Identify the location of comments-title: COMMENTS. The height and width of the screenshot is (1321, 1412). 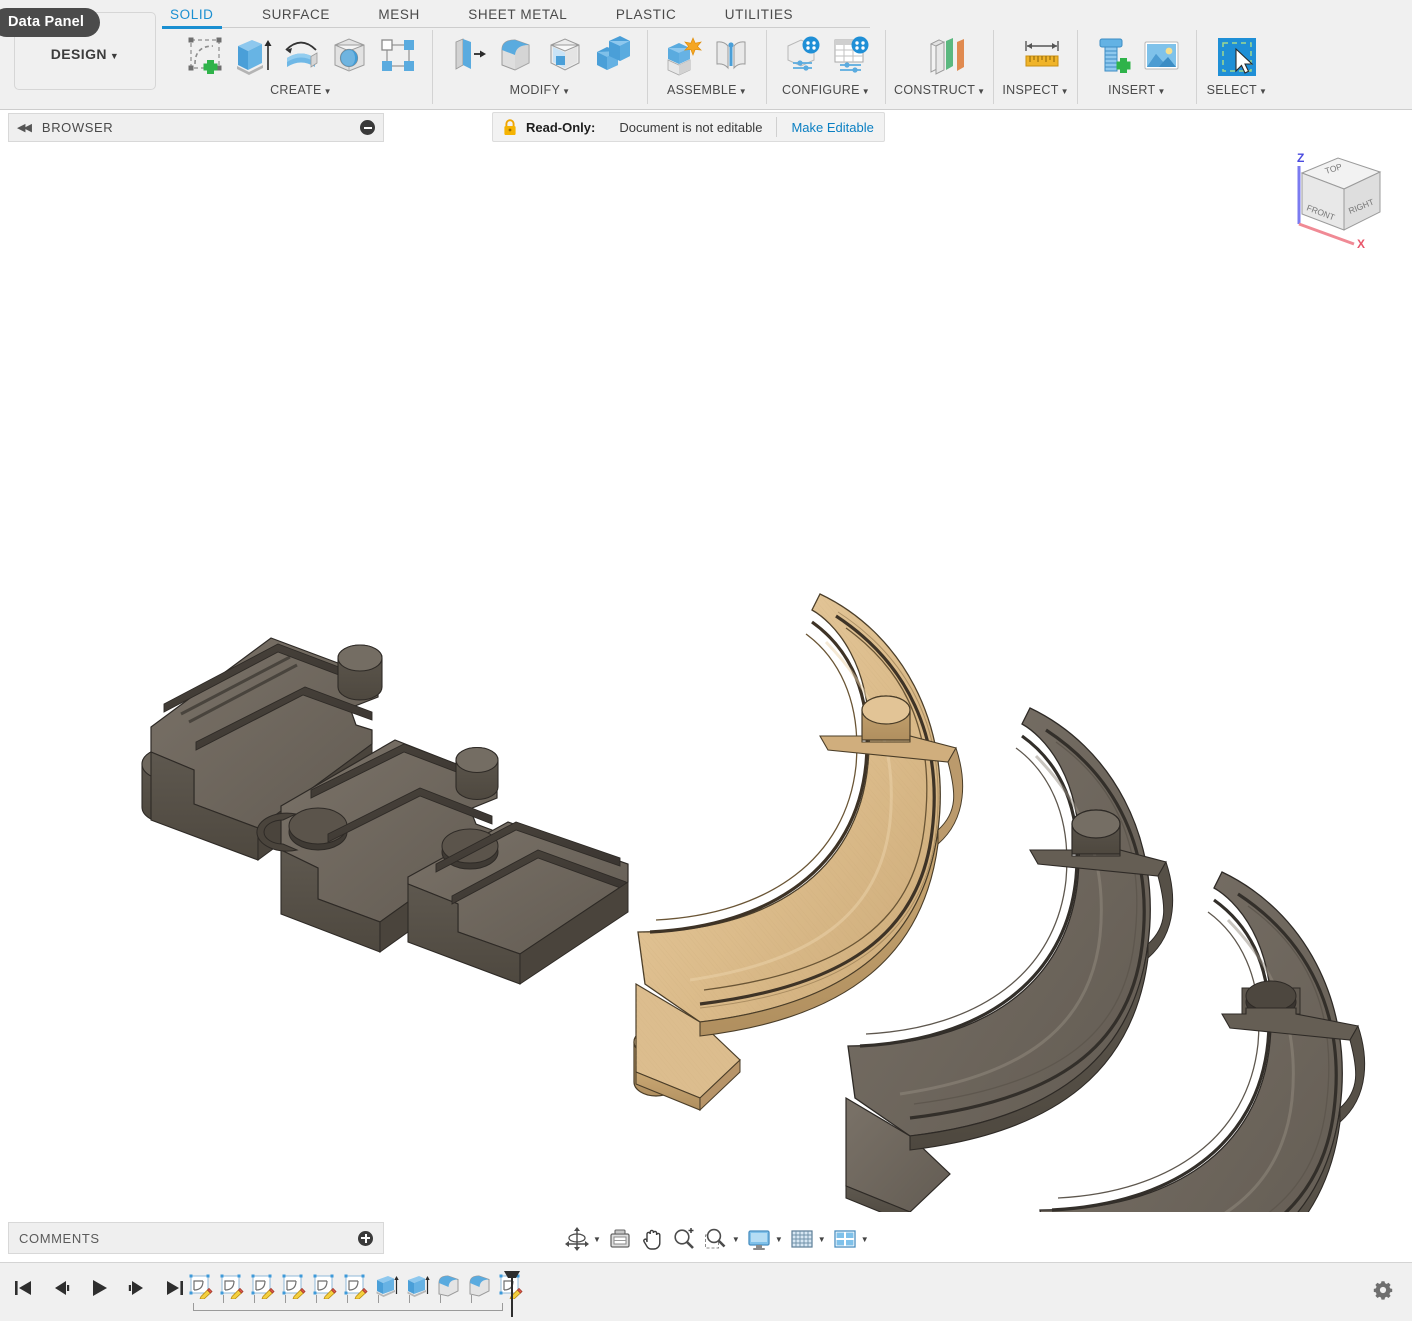
(59, 1238).